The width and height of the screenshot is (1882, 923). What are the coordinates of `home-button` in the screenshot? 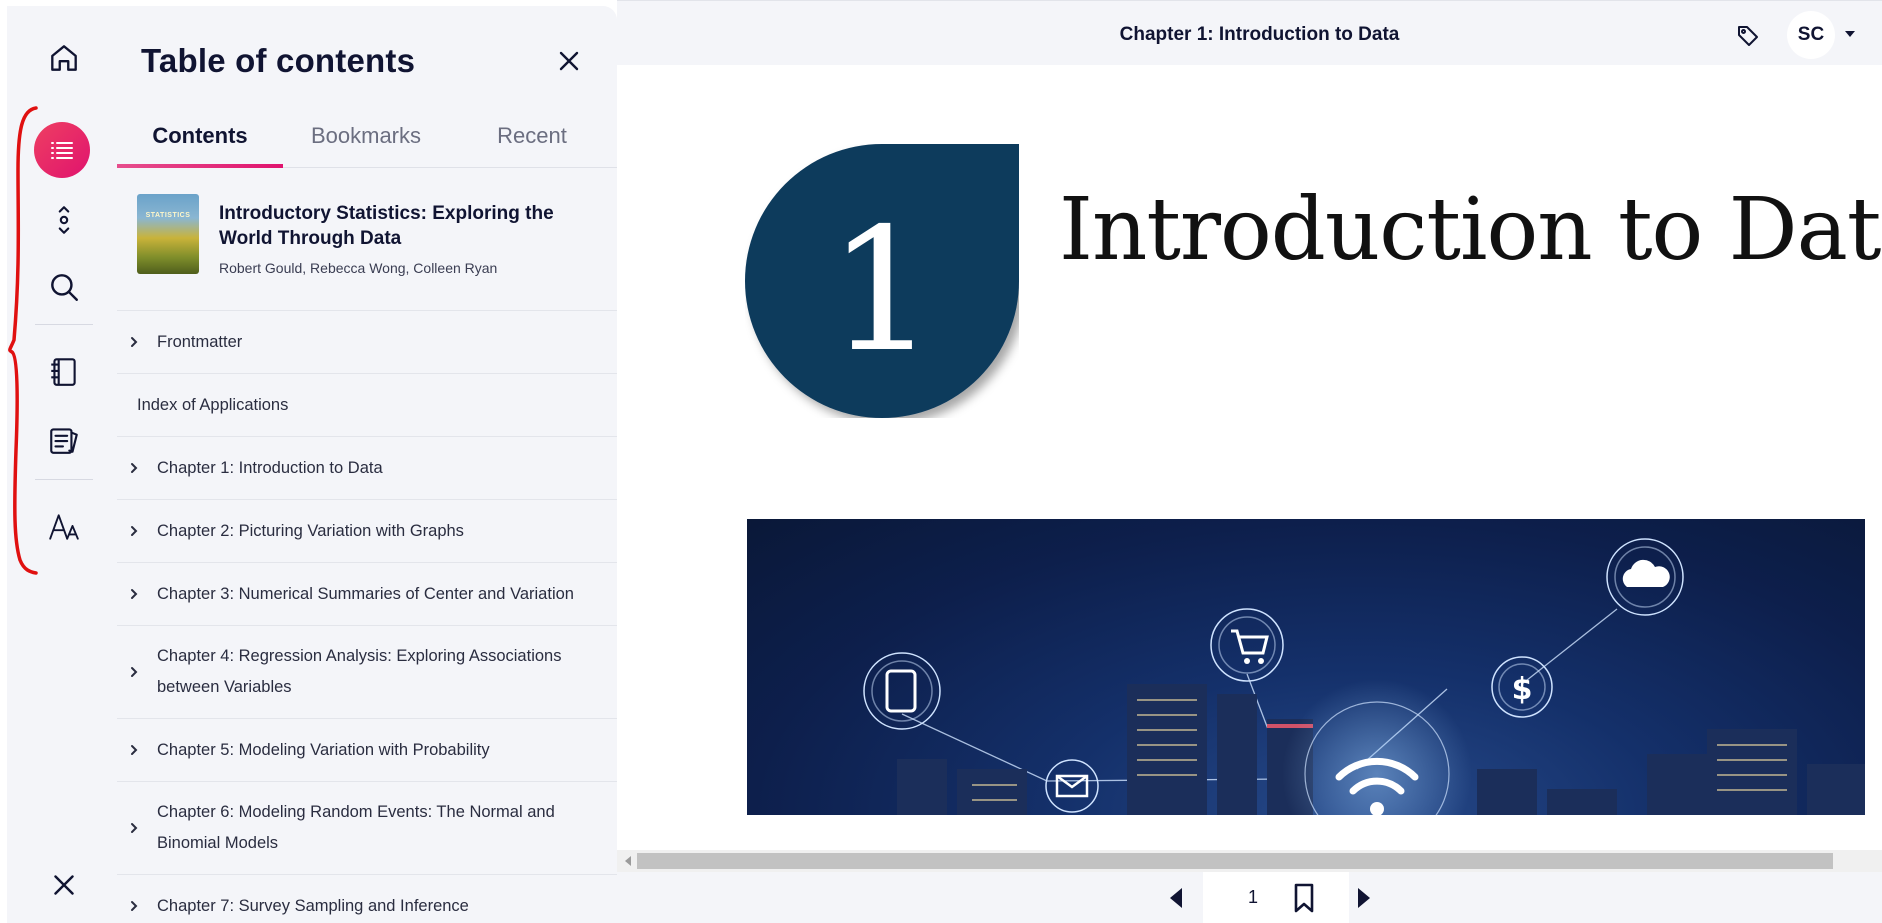 It's located at (64, 58).